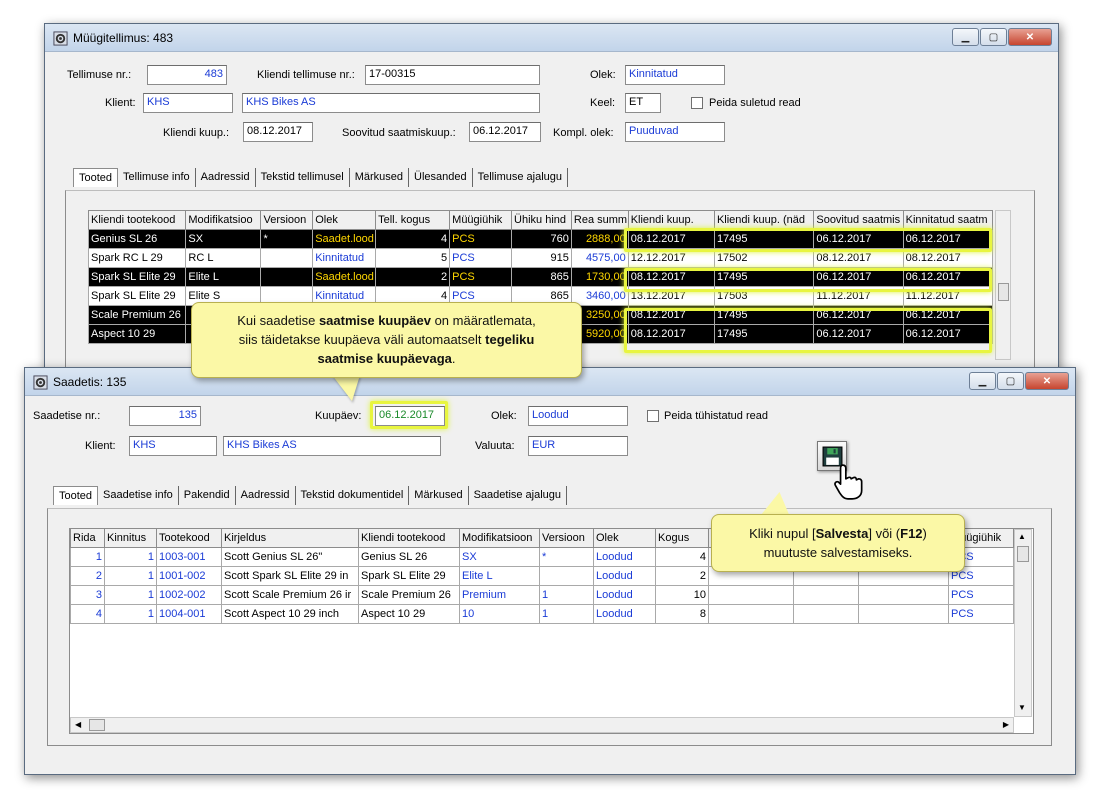 This screenshot has width=1099, height=797. I want to click on callout-text: muutuste salvestamiseks., so click(838, 552).